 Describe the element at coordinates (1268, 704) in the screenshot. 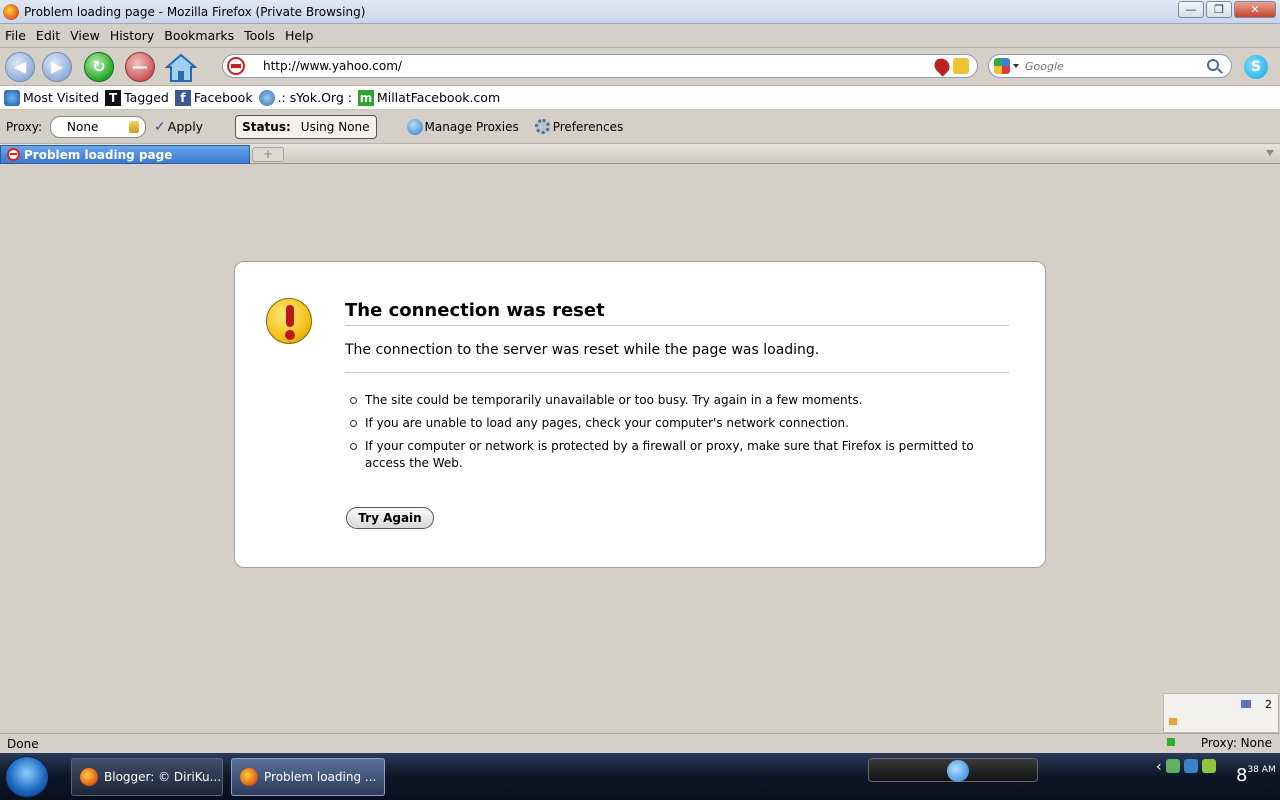

I see `widget-count: 2` at that location.